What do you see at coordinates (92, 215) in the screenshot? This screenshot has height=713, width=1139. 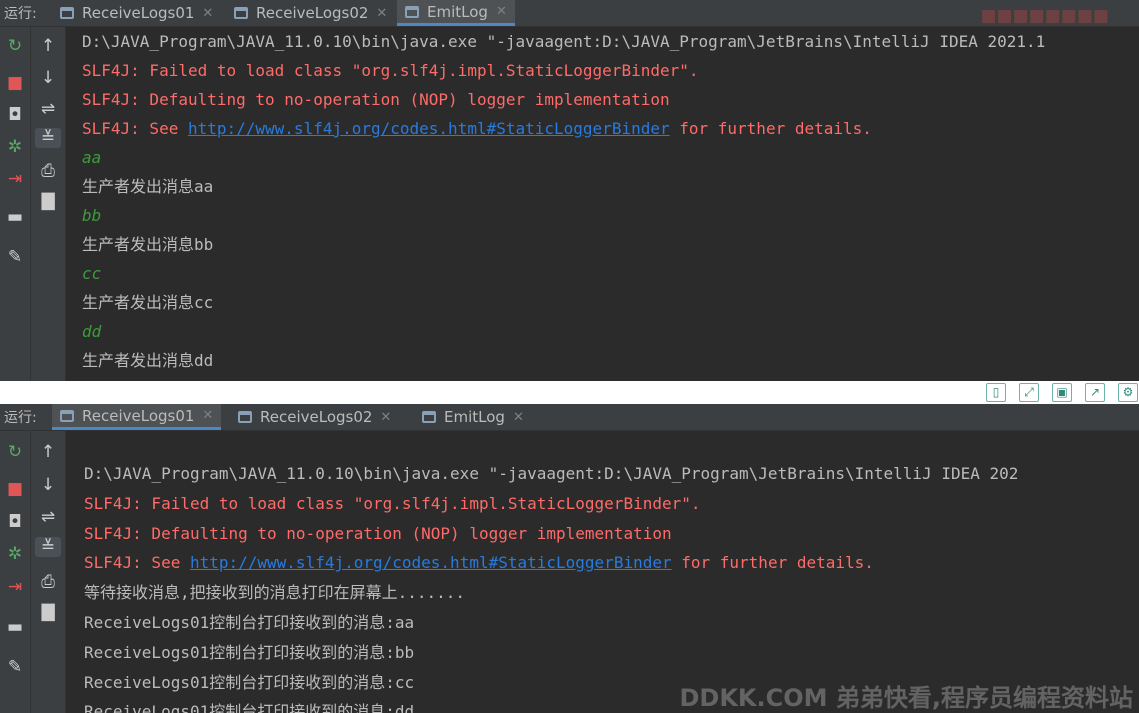 I see `input-echo-line: bb` at bounding box center [92, 215].